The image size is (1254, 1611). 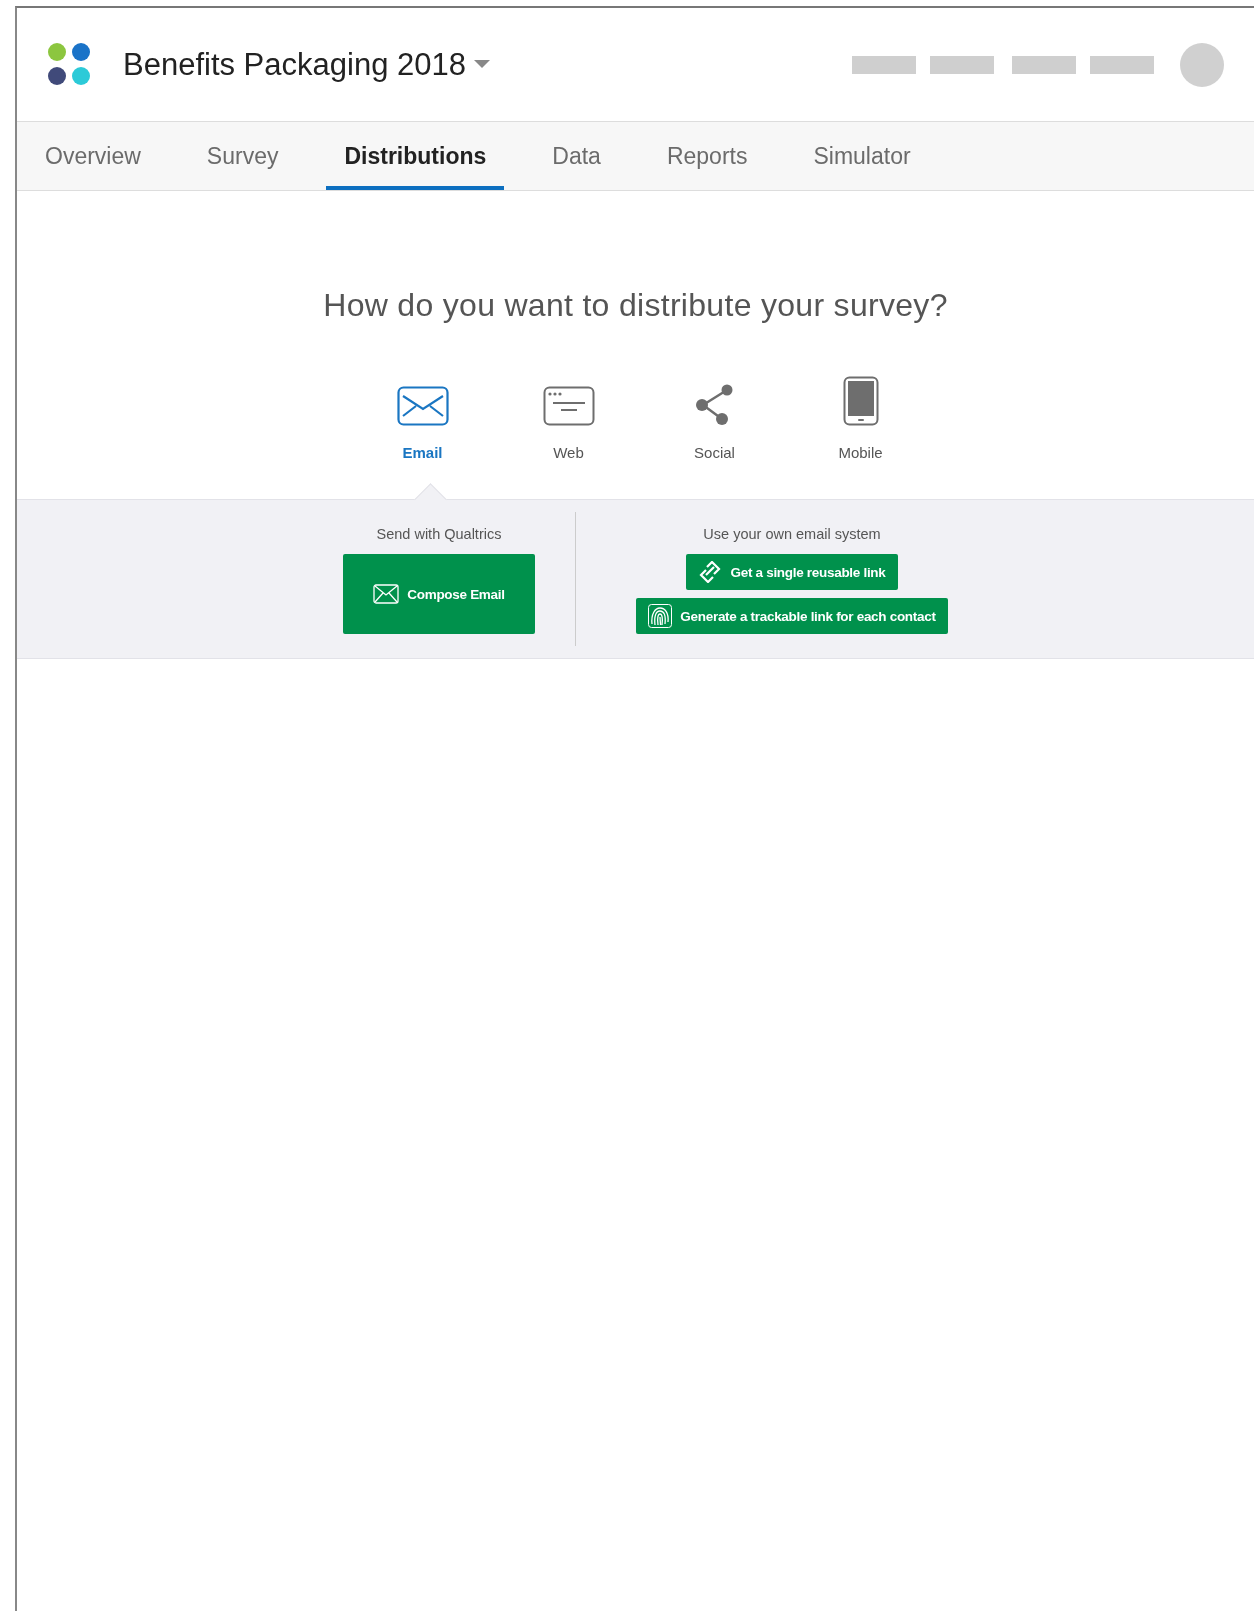 I want to click on logo-icon, so click(x=70, y=64).